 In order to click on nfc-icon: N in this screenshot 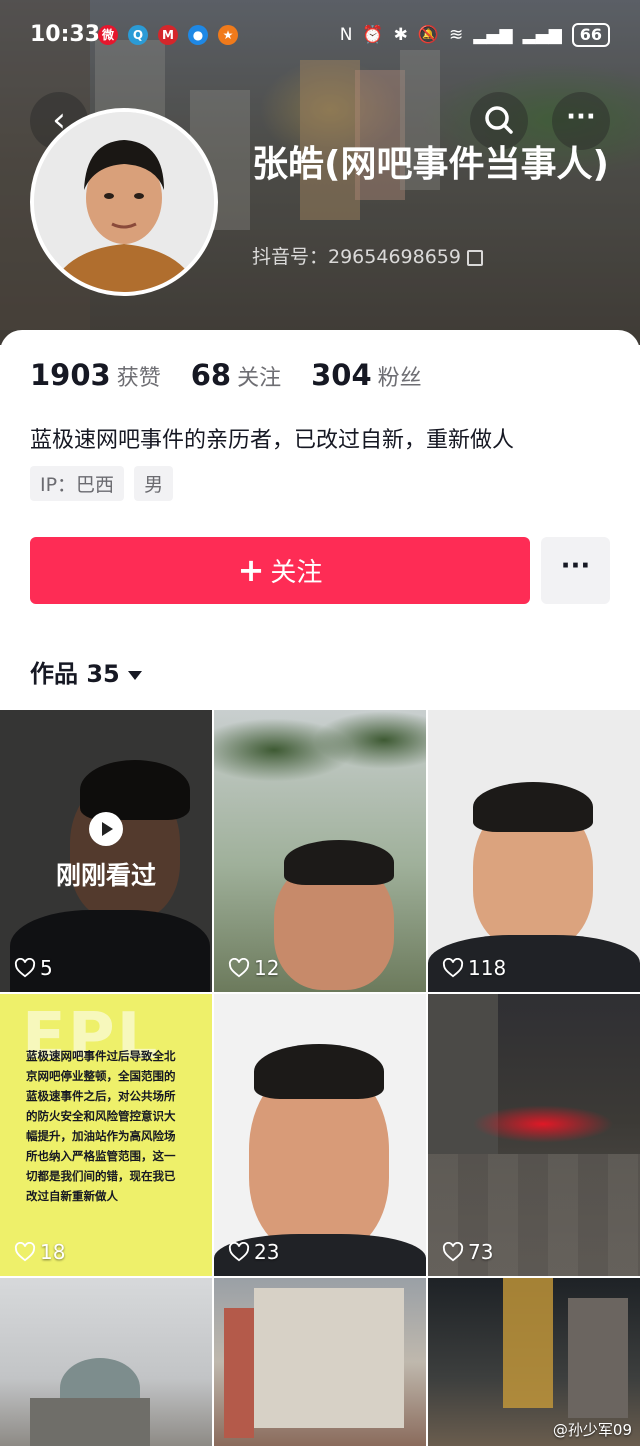, I will do `click(346, 35)`.